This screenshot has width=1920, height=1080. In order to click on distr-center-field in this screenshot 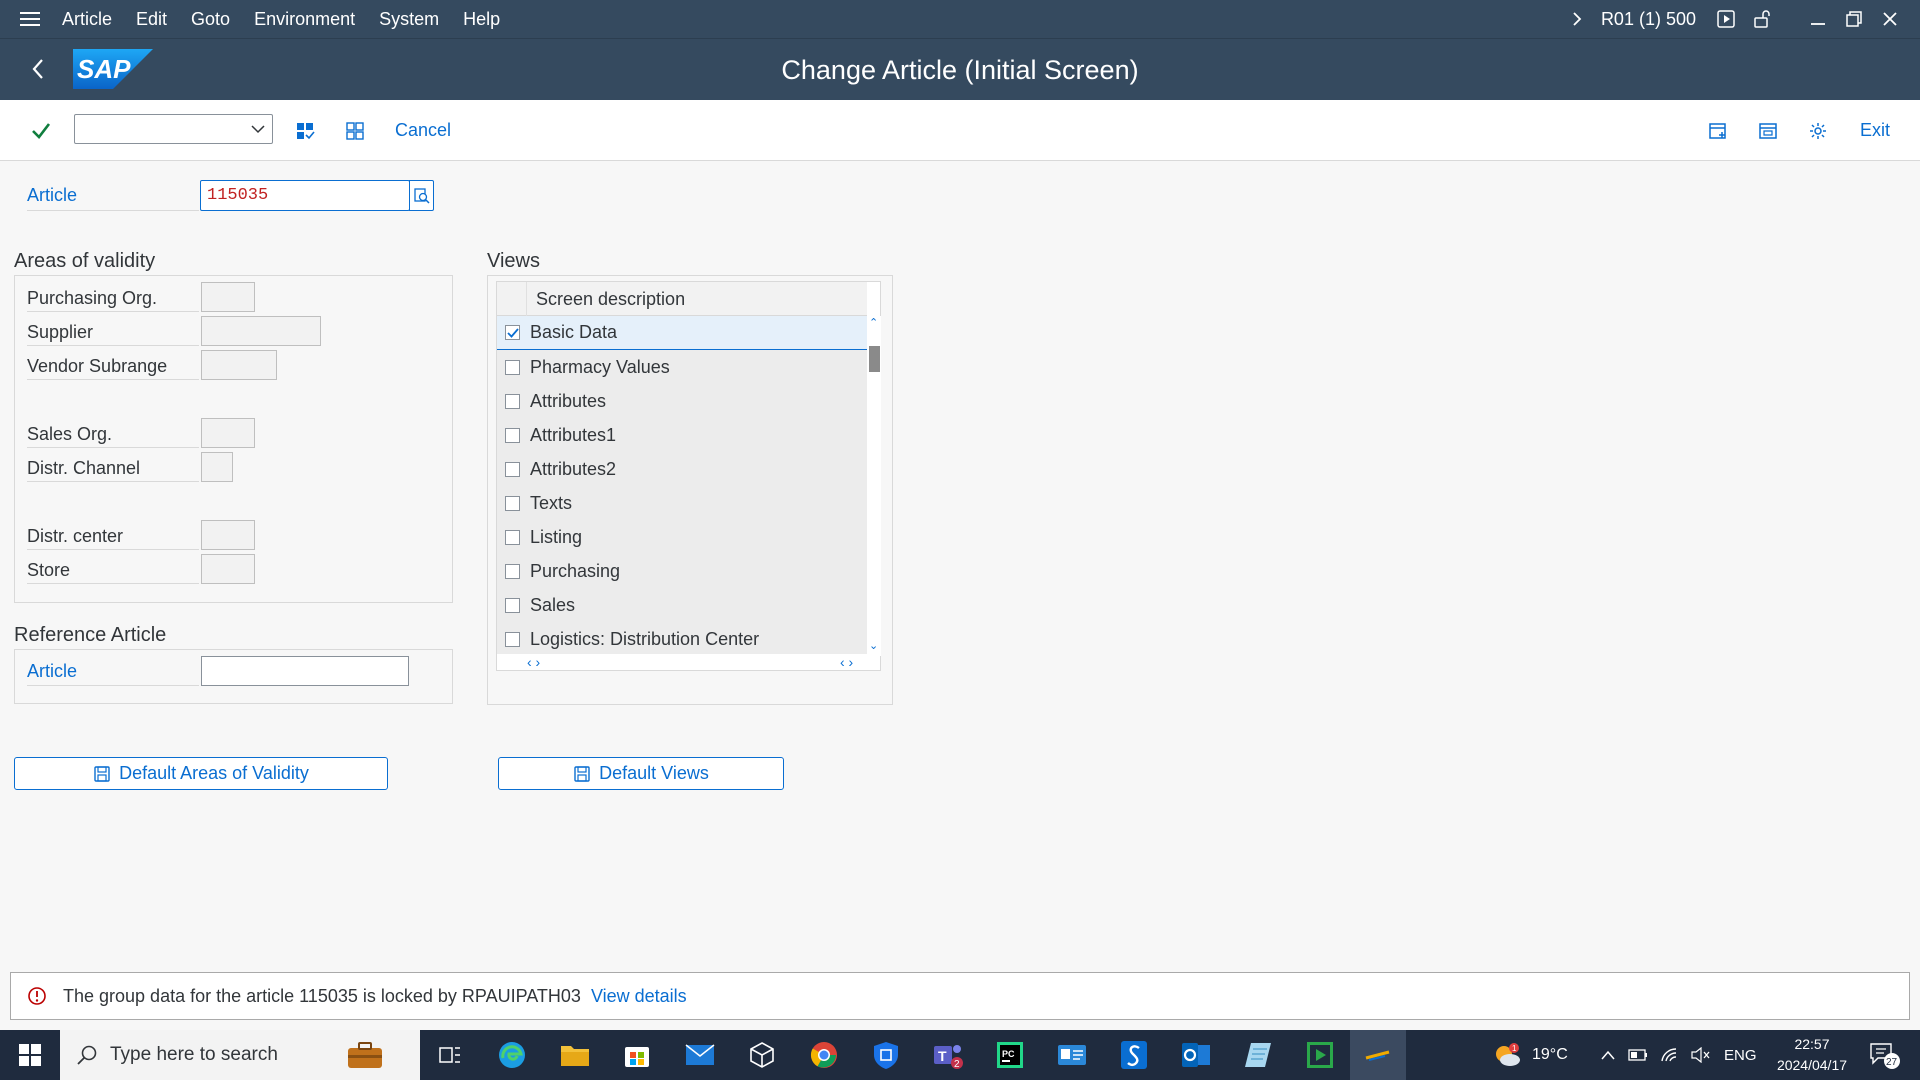, I will do `click(228, 535)`.